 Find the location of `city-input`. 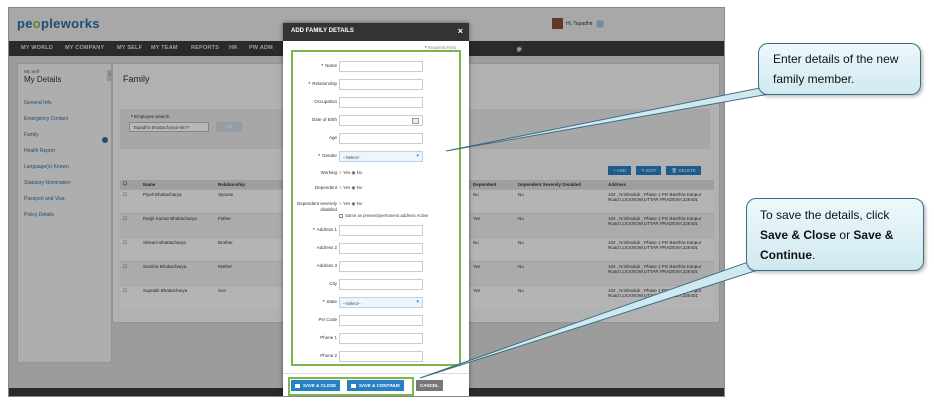

city-input is located at coordinates (381, 284).